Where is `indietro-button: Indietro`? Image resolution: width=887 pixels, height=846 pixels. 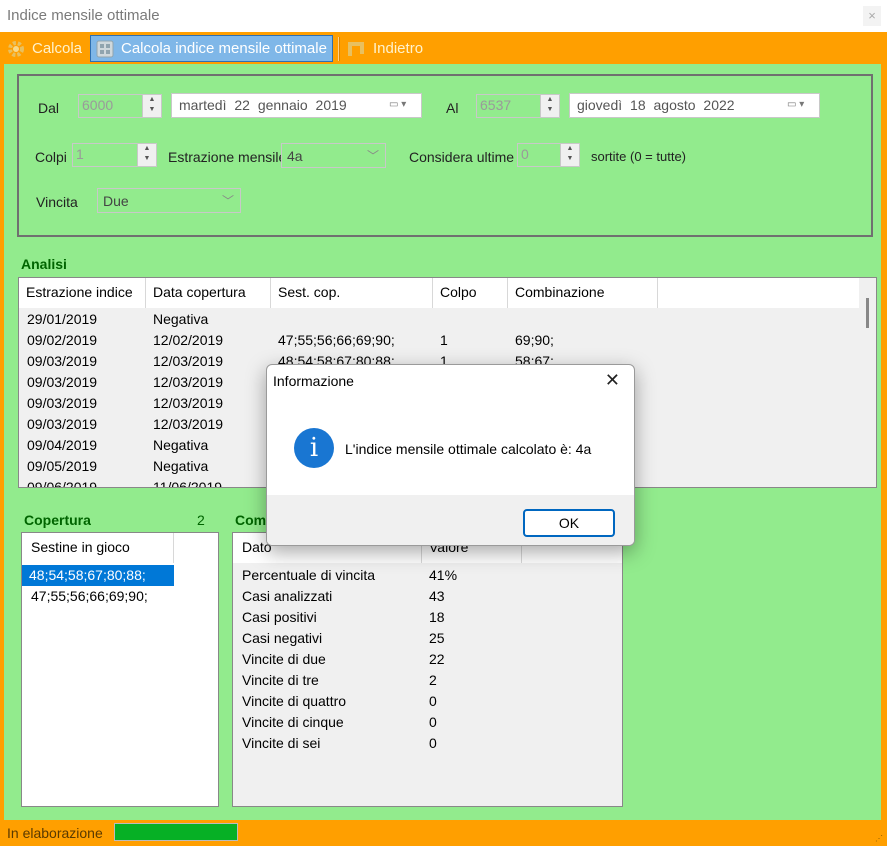
indietro-button: Indietro is located at coordinates (384, 48).